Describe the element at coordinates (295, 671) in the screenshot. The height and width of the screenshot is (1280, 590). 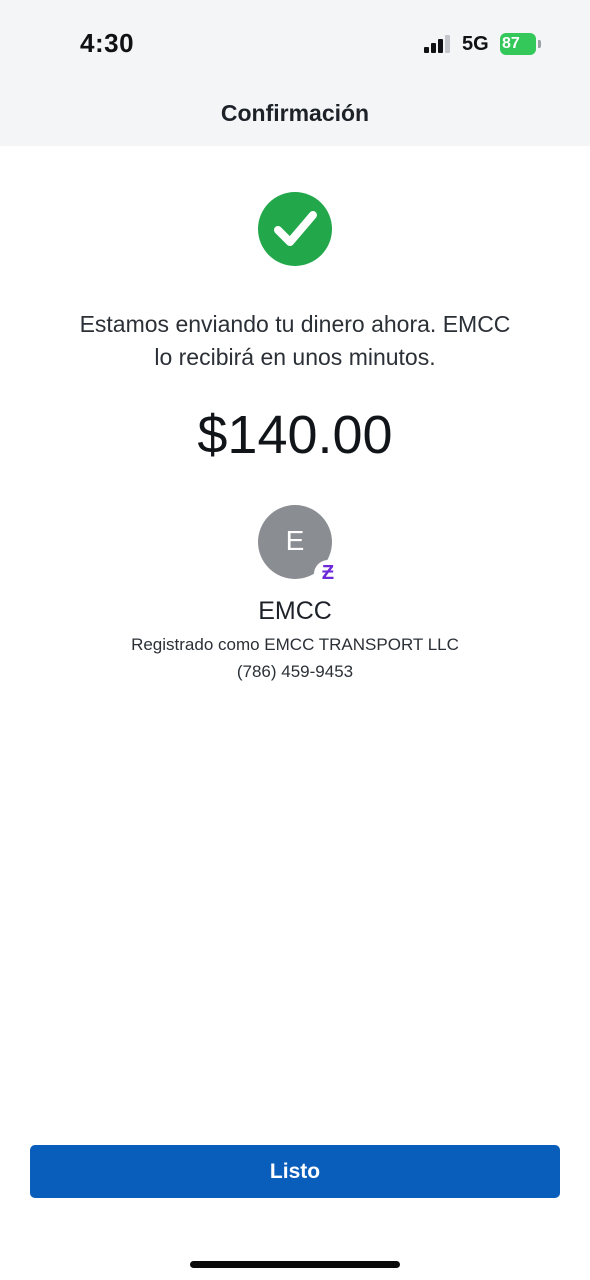
I see `recipient-phone: (786) 459-9453` at that location.